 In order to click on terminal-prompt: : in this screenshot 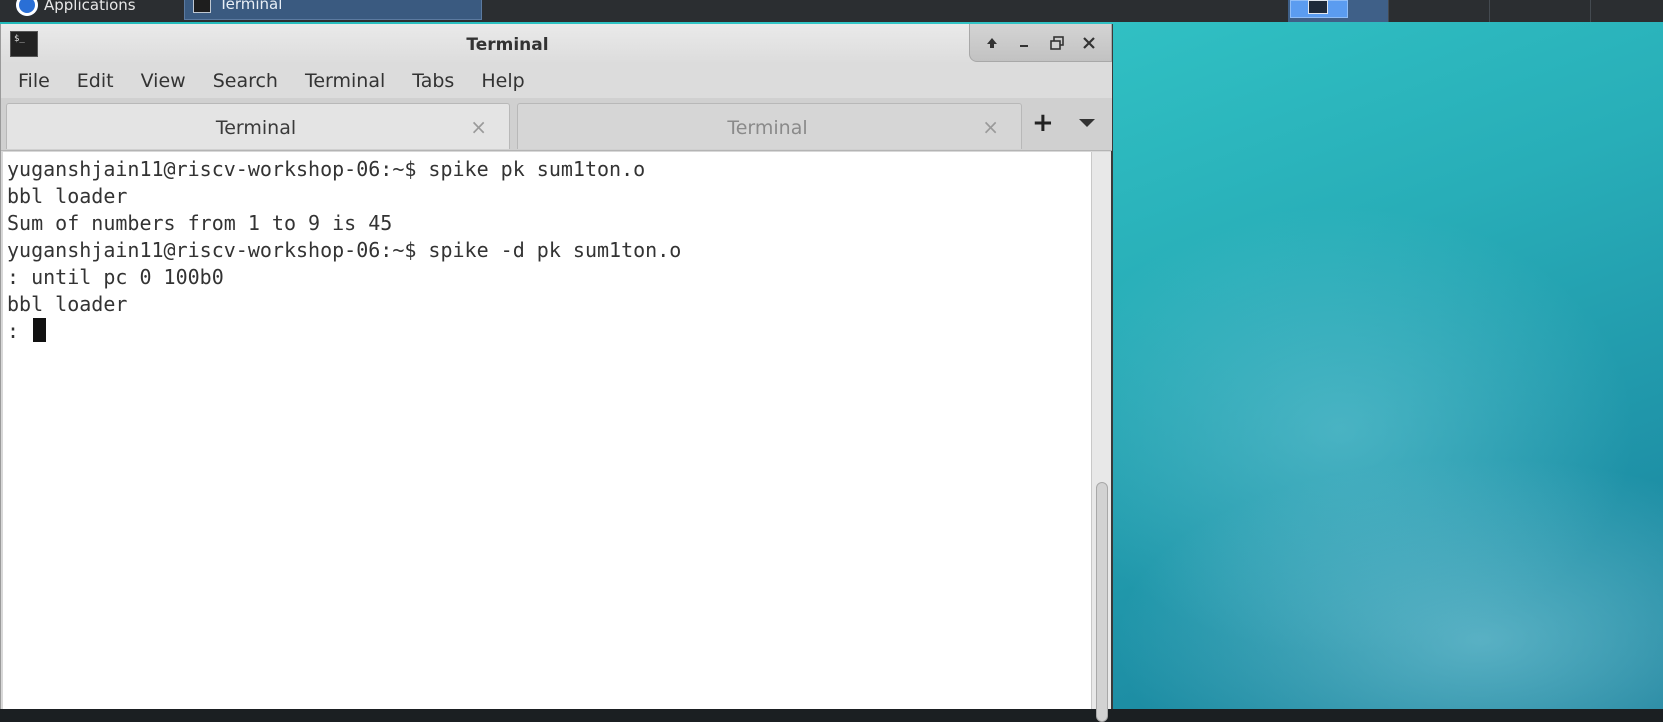, I will do `click(19, 331)`.